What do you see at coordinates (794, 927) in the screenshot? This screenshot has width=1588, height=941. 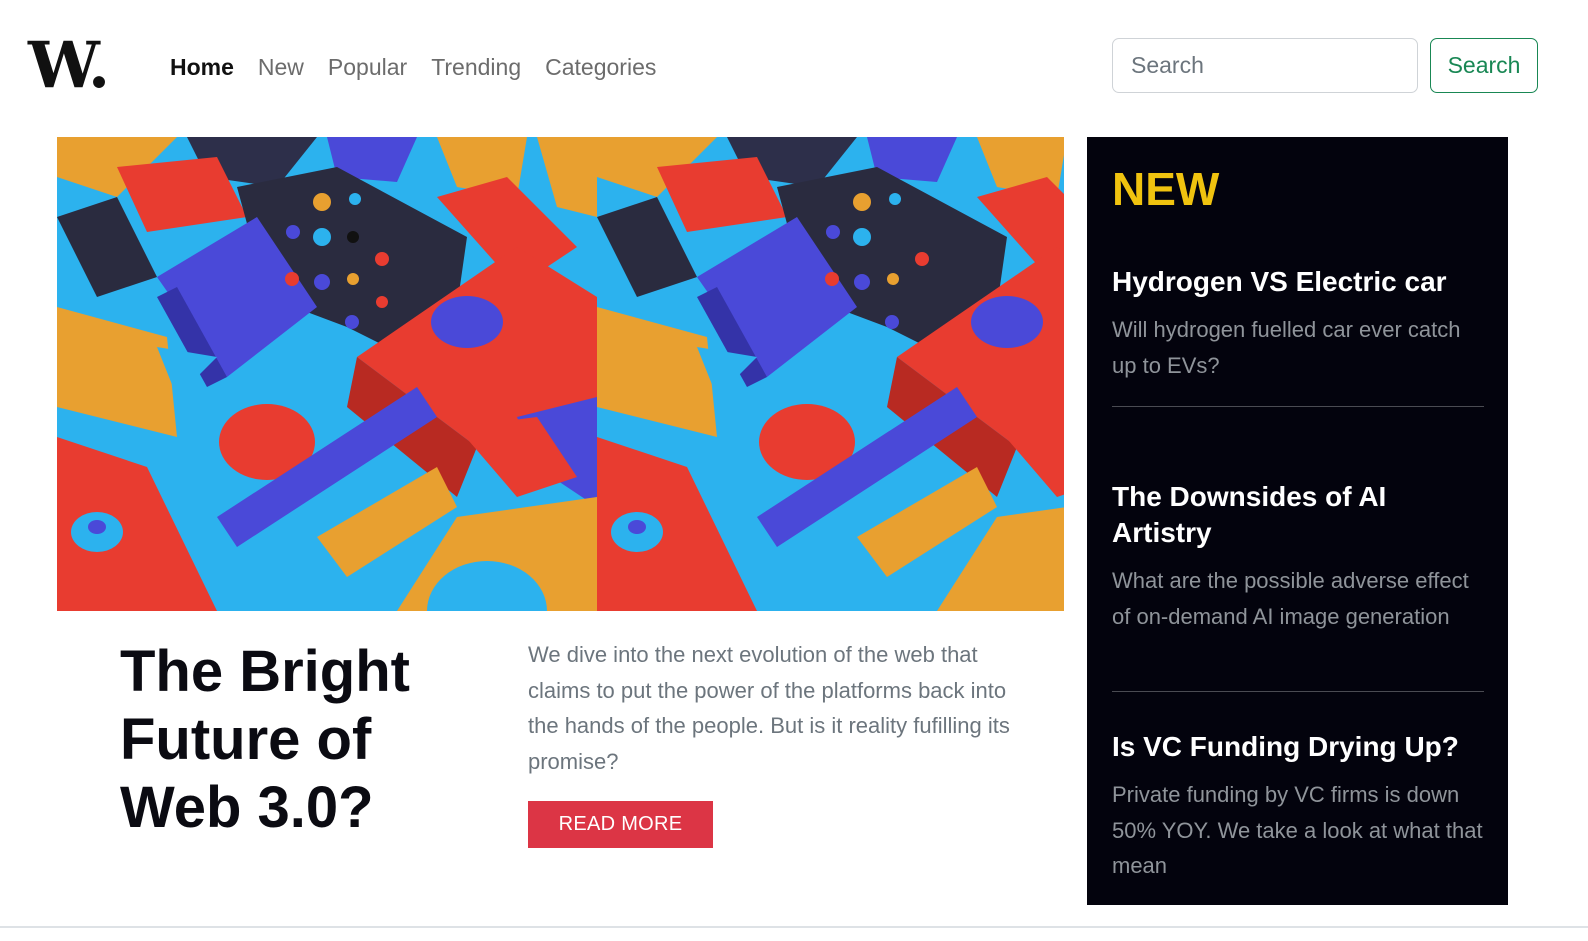 I see `page-divider` at bounding box center [794, 927].